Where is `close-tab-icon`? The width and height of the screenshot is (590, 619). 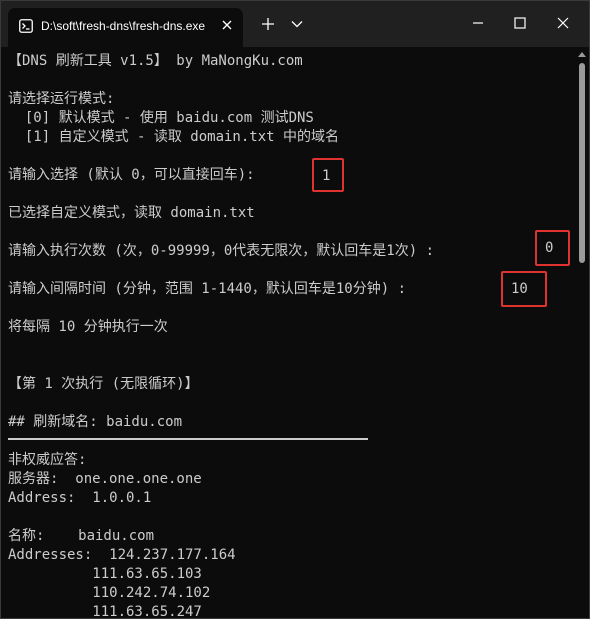
close-tab-icon is located at coordinates (227, 25).